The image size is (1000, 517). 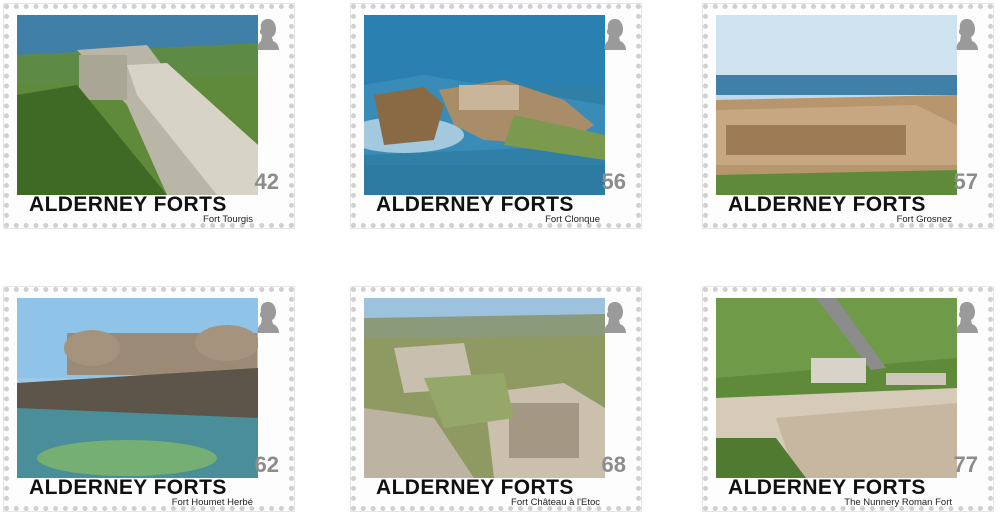 I want to click on stamp-the-nunnery-roman-fort: 77 ALDERNEY FORTS The Nunnery Roman Fort, so click(x=848, y=399).